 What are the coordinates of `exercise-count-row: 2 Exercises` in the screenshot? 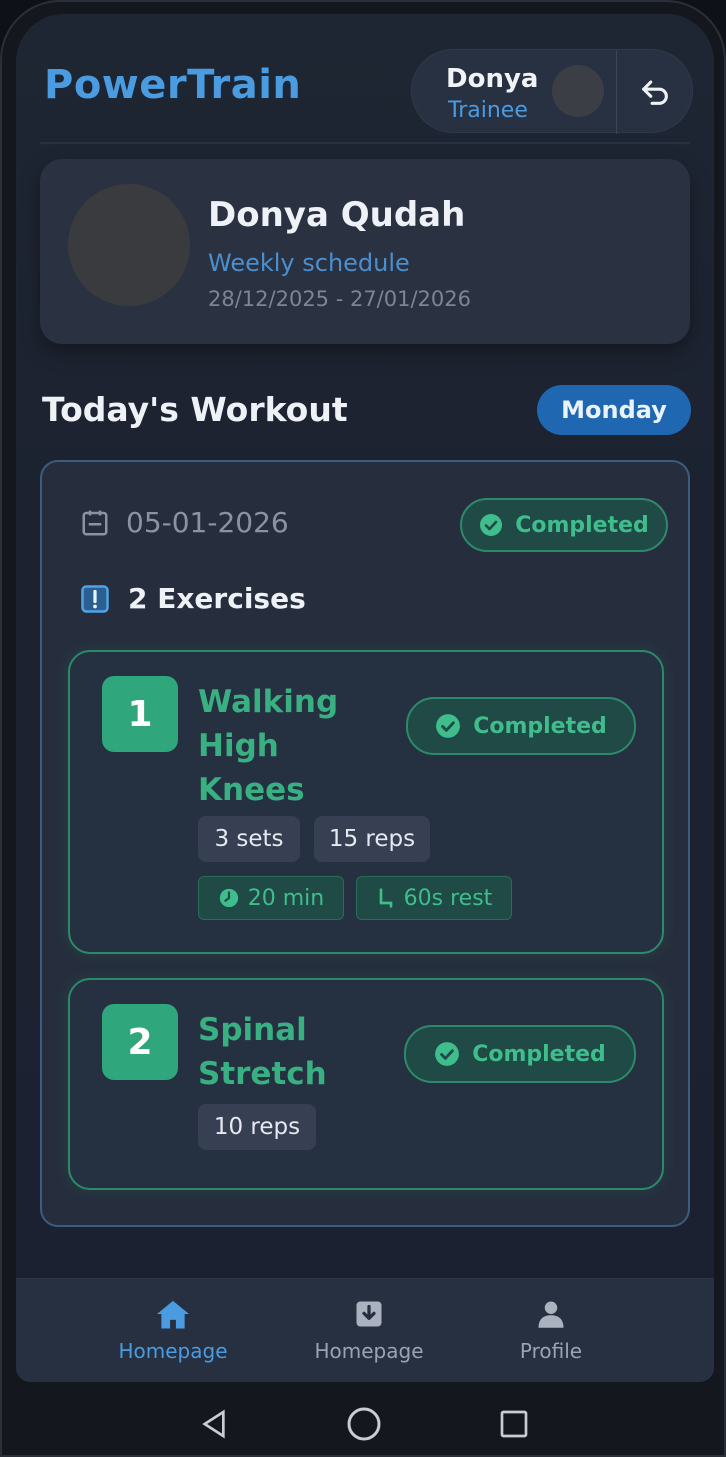 It's located at (193, 598).